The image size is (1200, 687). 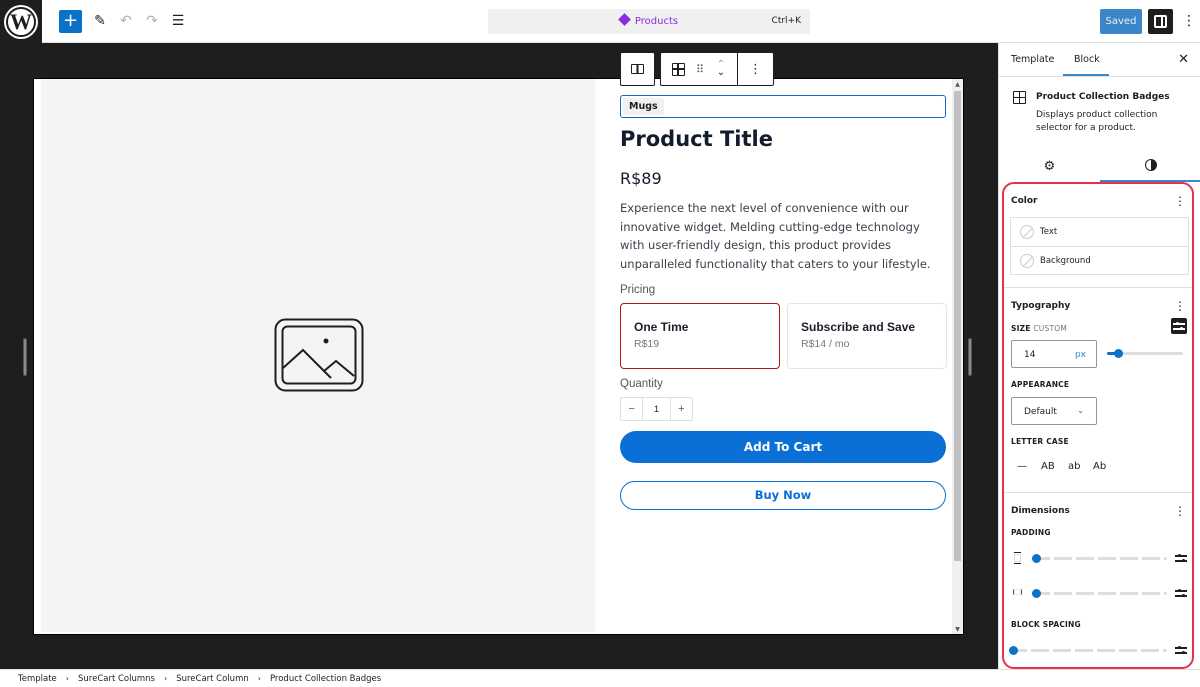 I want to click on tab-template: Template, so click(x=1032, y=59).